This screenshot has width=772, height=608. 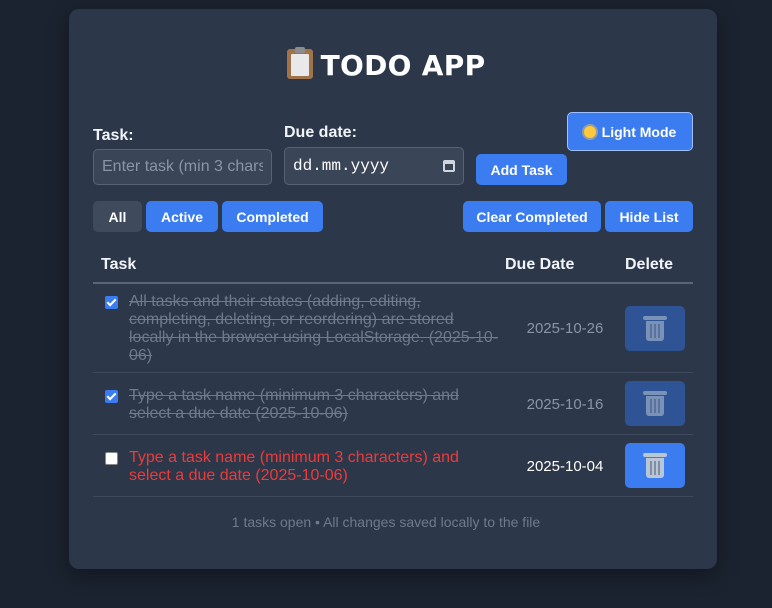 I want to click on clear-completed-button: Clear Completed, so click(x=532, y=216).